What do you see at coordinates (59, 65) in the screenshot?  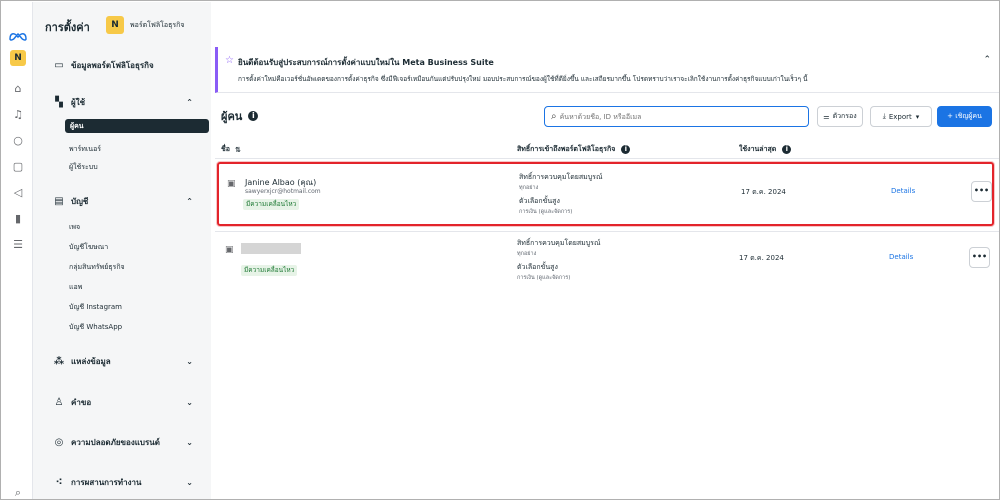 I see `briefcase-icon: ▭` at bounding box center [59, 65].